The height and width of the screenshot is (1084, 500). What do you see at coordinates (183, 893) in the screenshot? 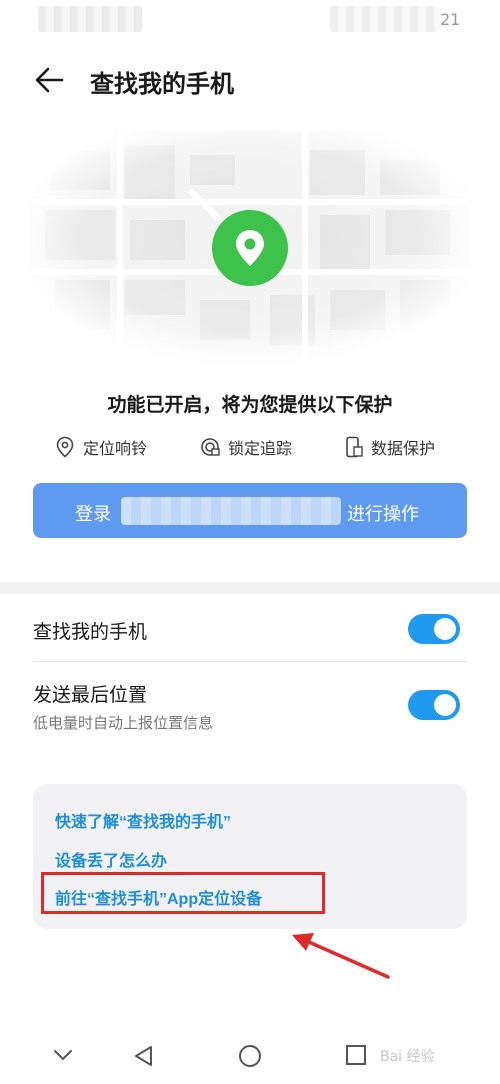
I see `annotation-highlight-box` at bounding box center [183, 893].